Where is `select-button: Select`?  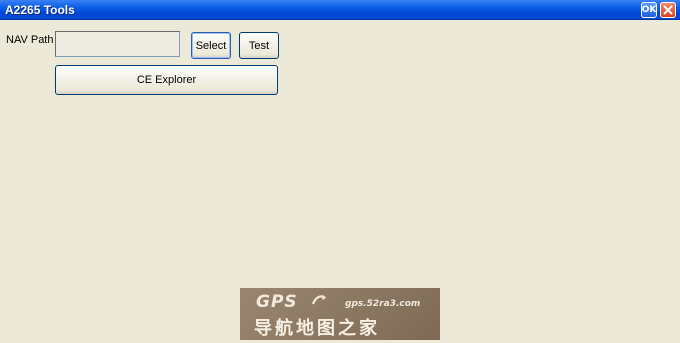 select-button: Select is located at coordinates (211, 45).